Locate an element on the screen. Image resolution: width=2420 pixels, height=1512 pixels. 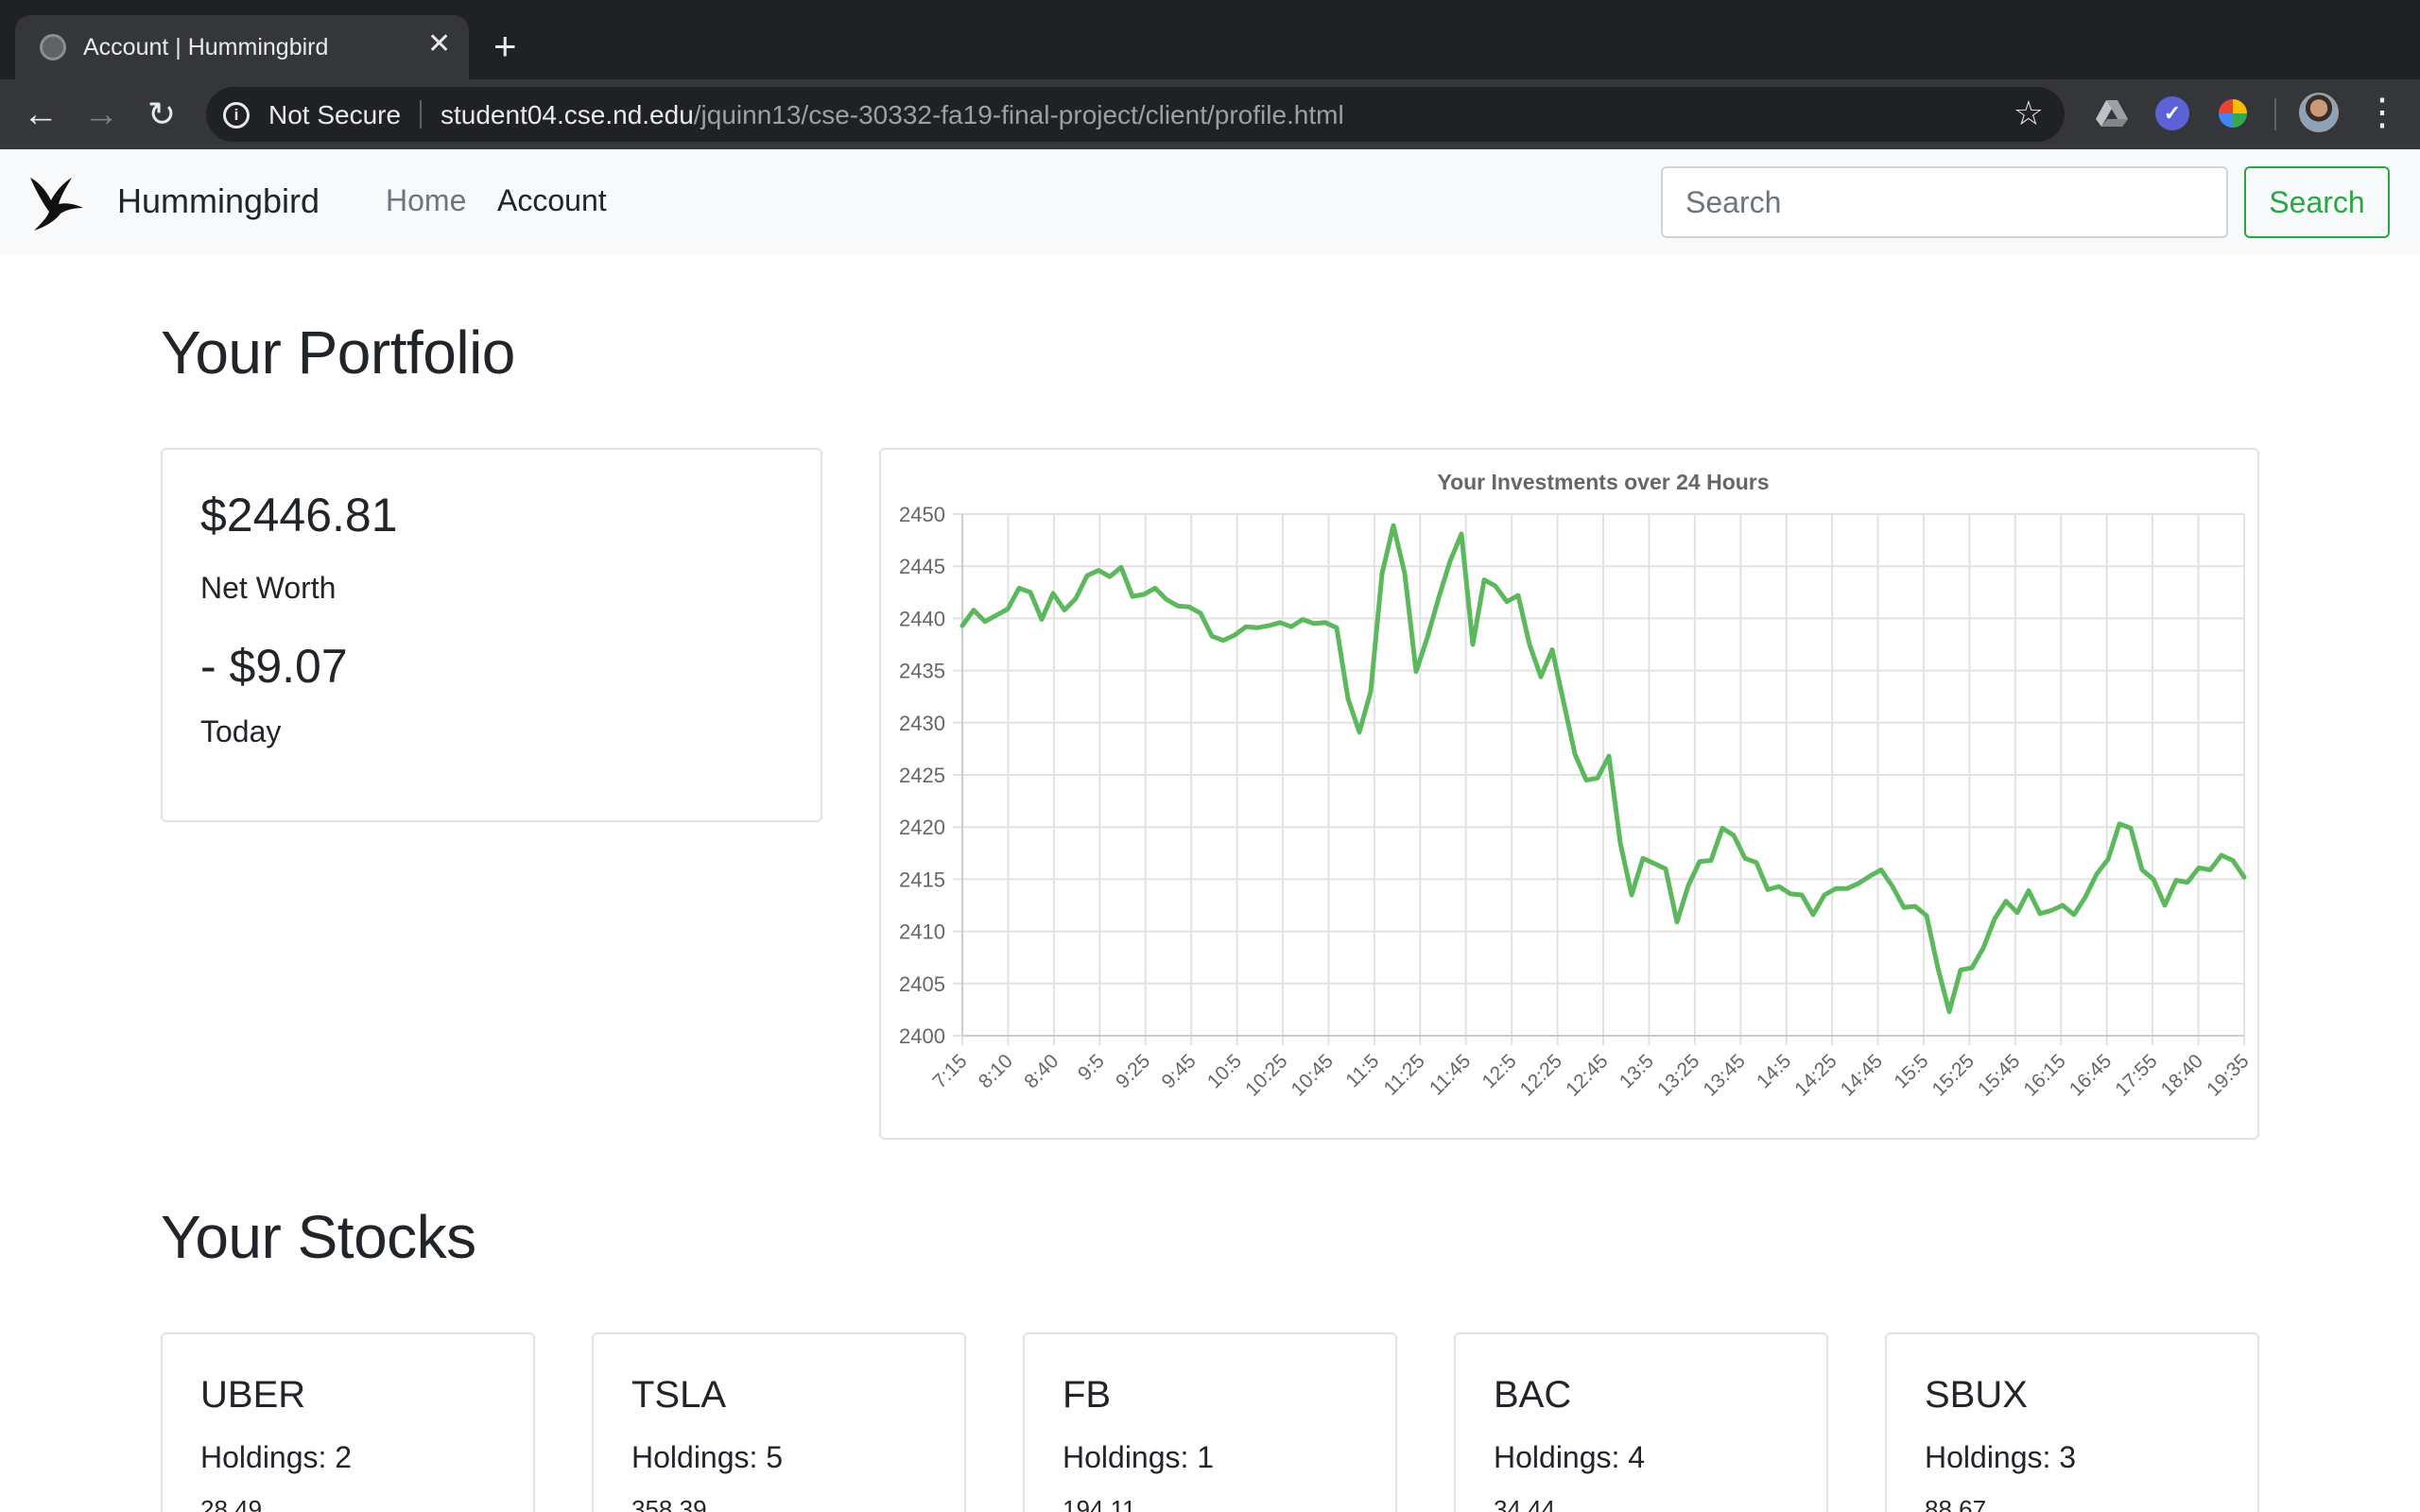
toolbar-divider is located at coordinates (2275, 114).